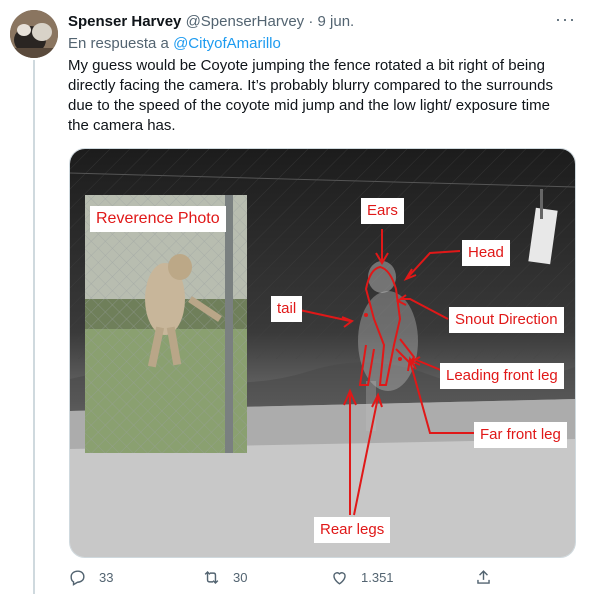 This screenshot has height=594, width=589. I want to click on annotation-rear-legs: Rear legs, so click(352, 530).